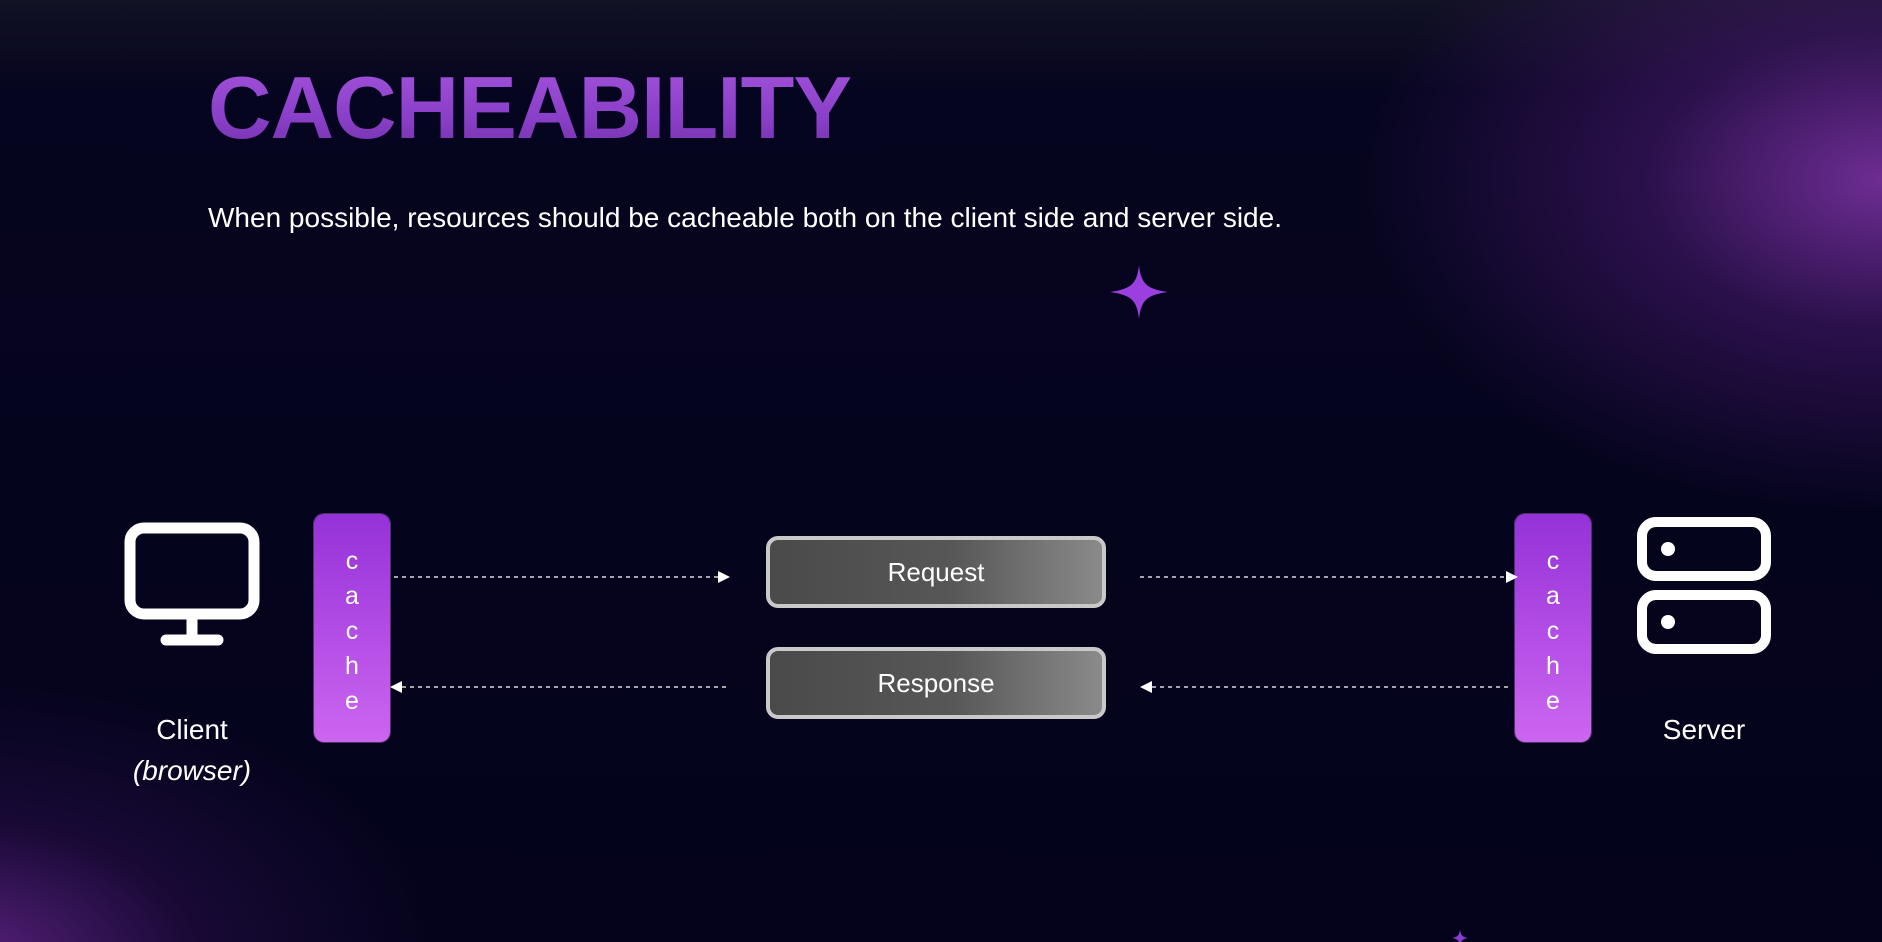 The height and width of the screenshot is (942, 1882). I want to click on arrowhead-right, so click(724, 577).